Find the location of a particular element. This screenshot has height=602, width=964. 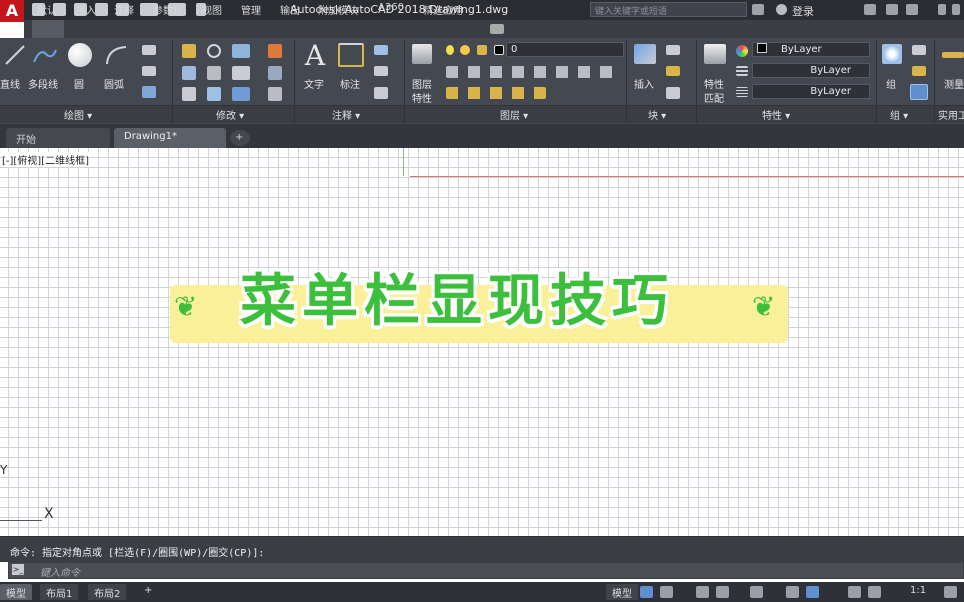

properties-panel-title: 特性 ▾ is located at coordinates (776, 114).